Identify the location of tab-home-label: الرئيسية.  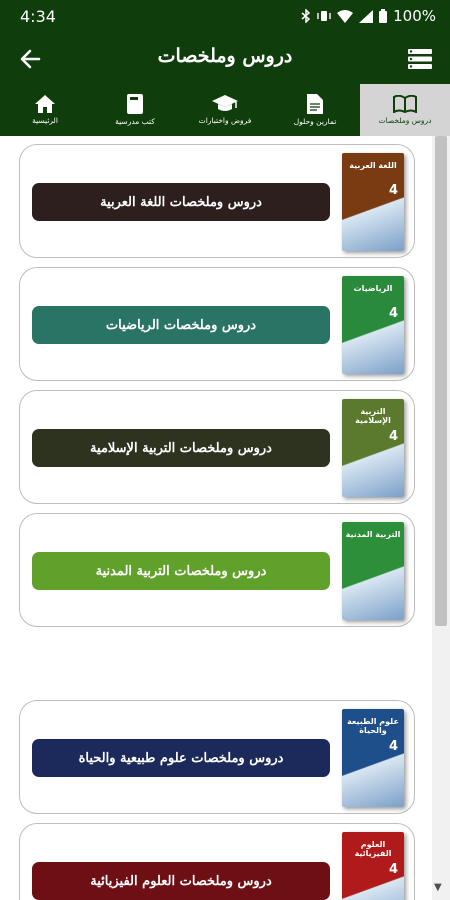
(45, 120).